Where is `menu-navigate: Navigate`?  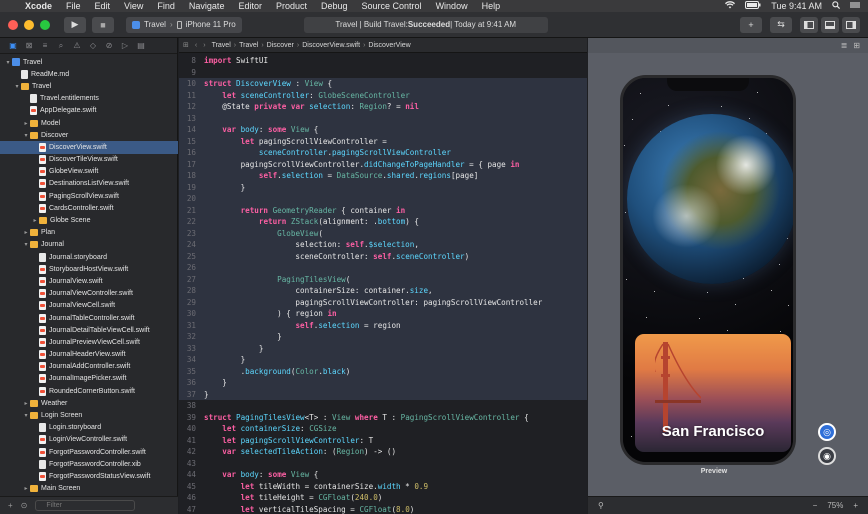
menu-navigate: Navigate is located at coordinates (207, 6).